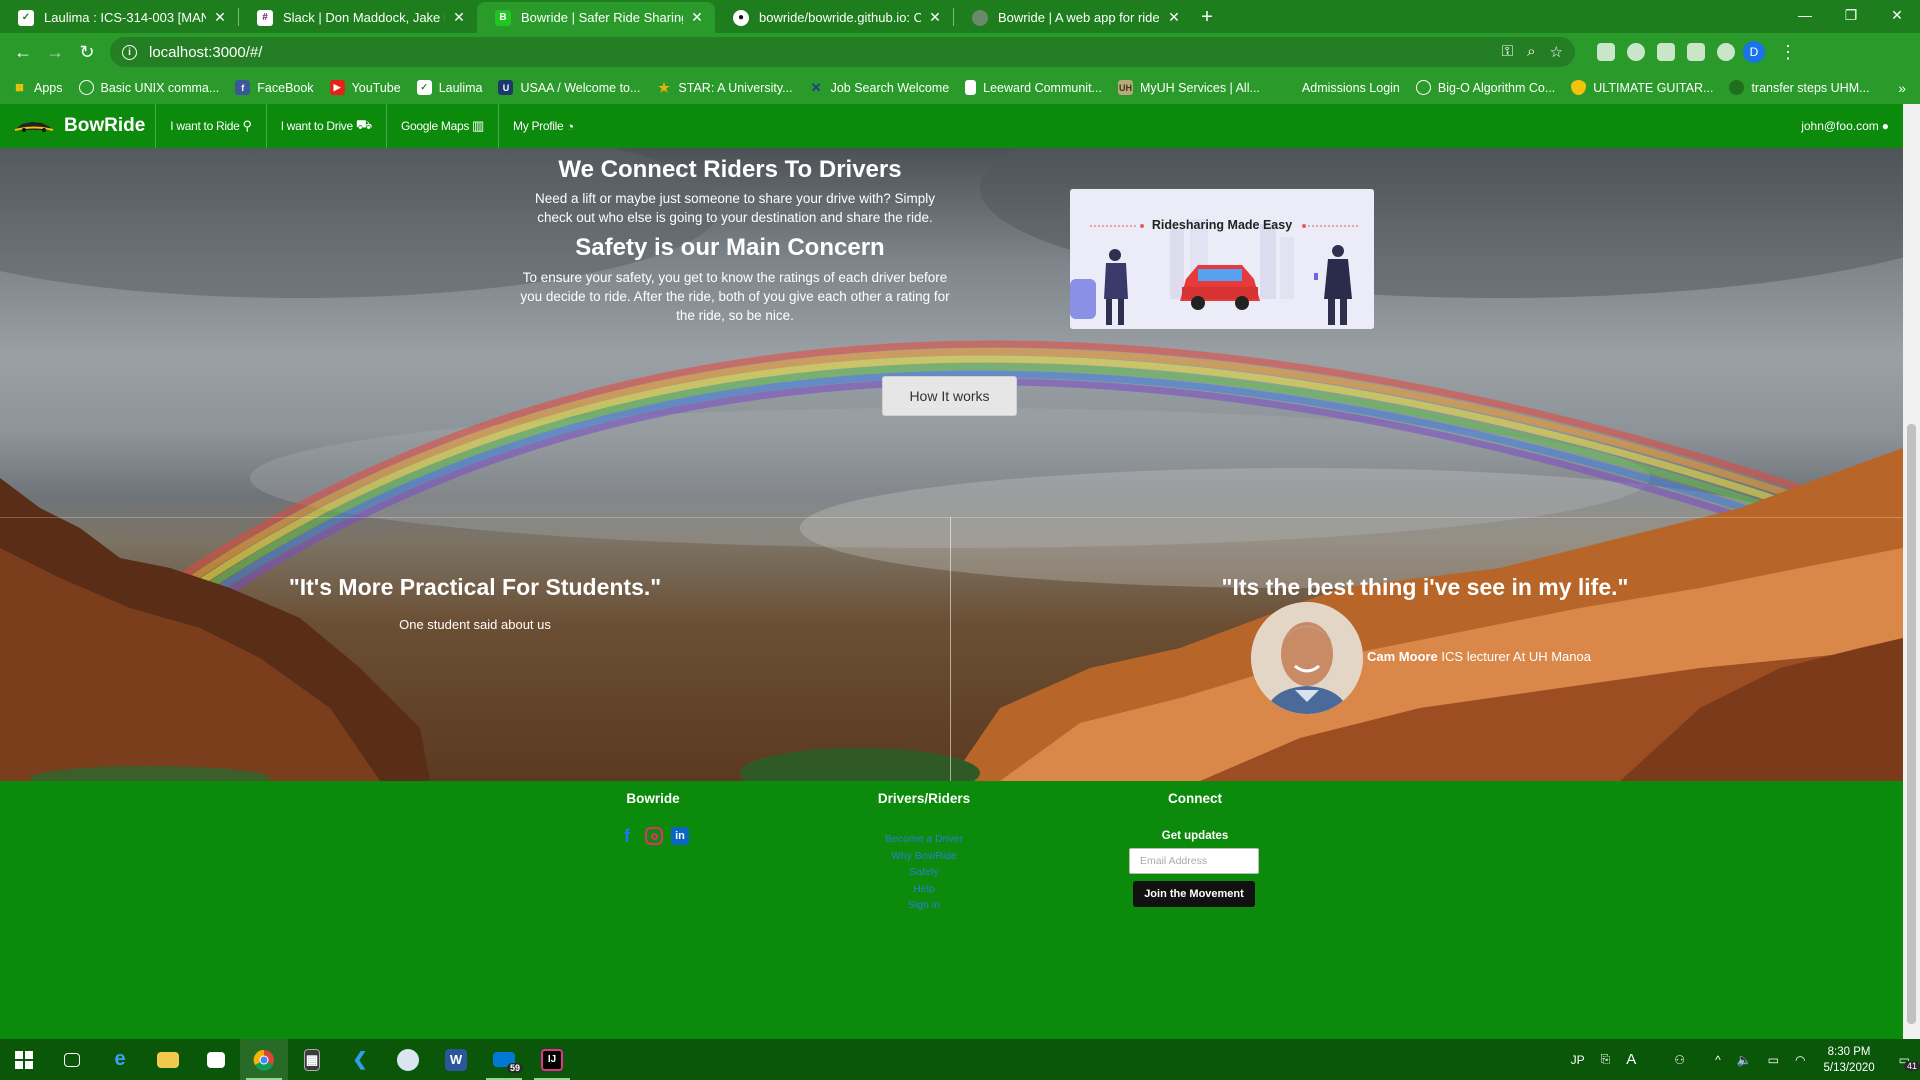  I want to click on email-field, so click(1194, 861).